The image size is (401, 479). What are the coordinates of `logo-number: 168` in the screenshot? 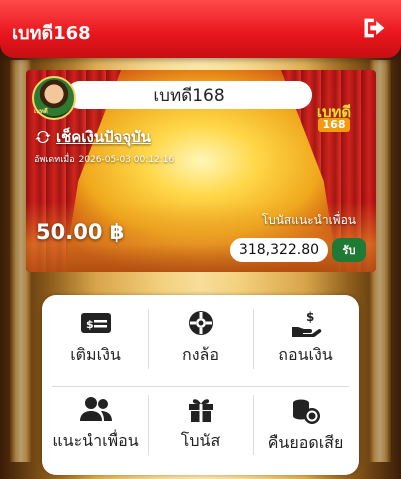 It's located at (334, 125).